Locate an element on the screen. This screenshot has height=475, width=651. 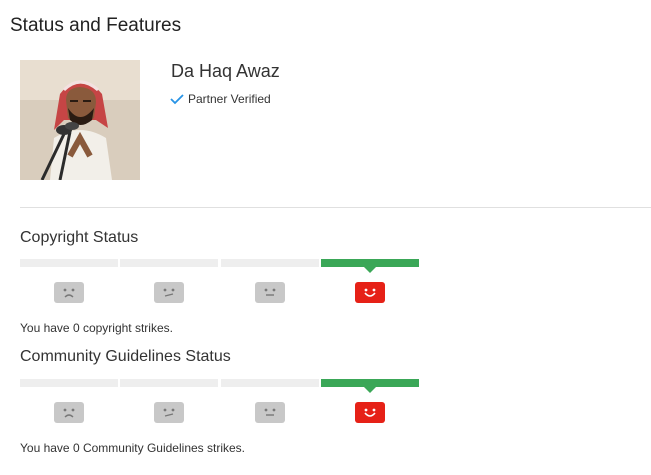
community-guidelines-strikes-message: You have 0 Community Guidelines strikes. is located at coordinates (132, 448).